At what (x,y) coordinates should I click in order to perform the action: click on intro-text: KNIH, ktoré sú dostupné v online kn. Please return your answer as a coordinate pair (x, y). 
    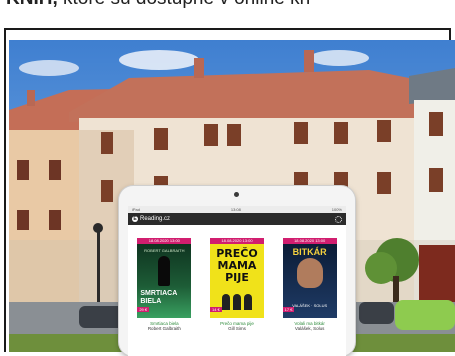
    Looking at the image, I should click on (230, 5).